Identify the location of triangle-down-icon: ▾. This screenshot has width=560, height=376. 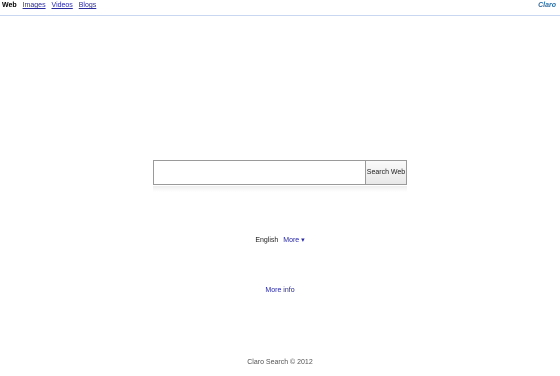
(303, 240).